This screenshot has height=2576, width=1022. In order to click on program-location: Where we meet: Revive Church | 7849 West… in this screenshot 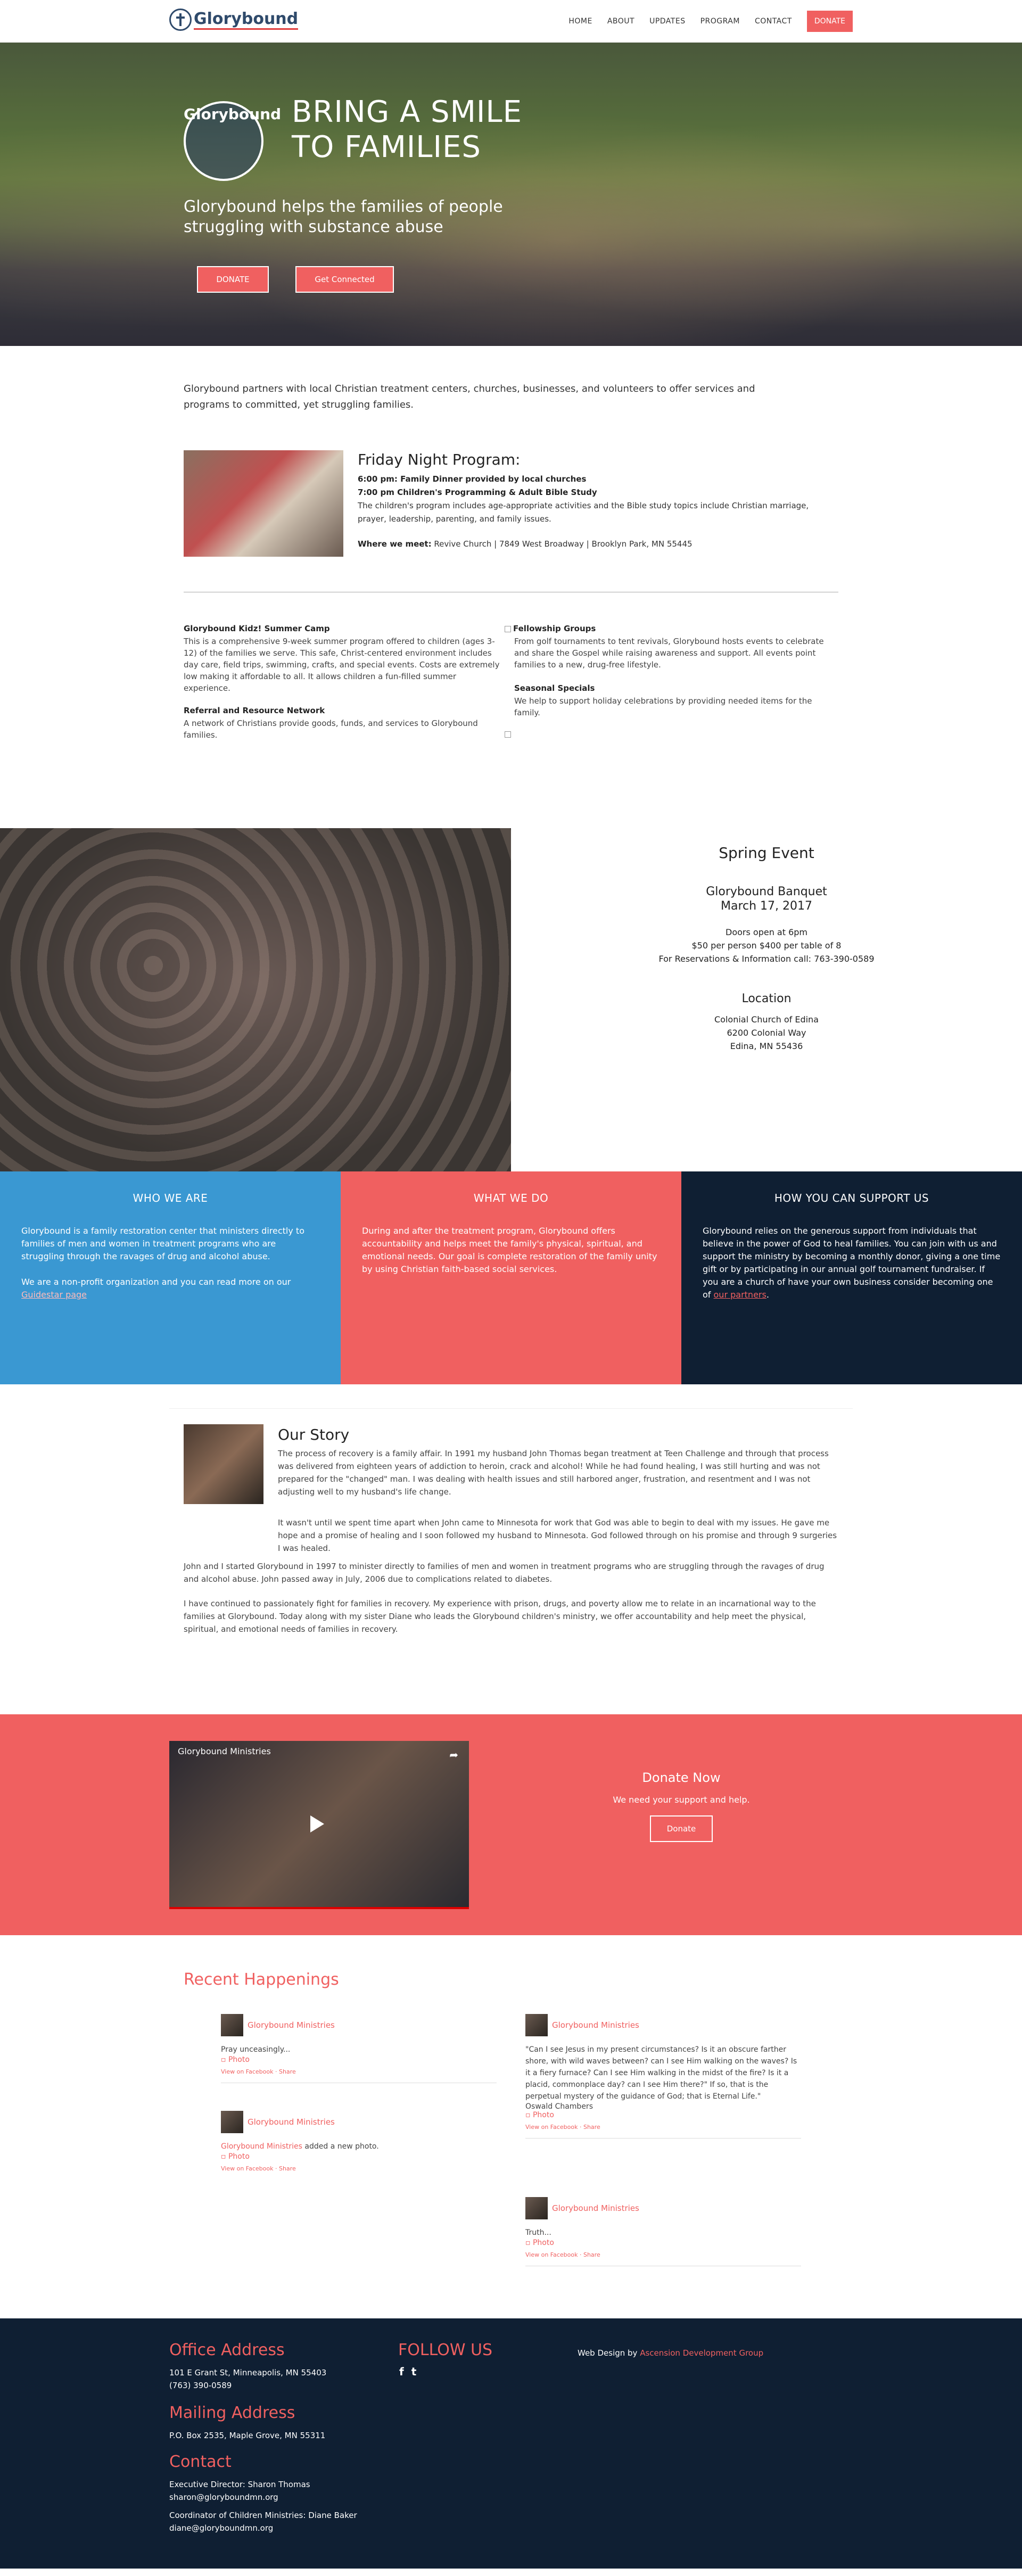, I will do `click(597, 544)`.